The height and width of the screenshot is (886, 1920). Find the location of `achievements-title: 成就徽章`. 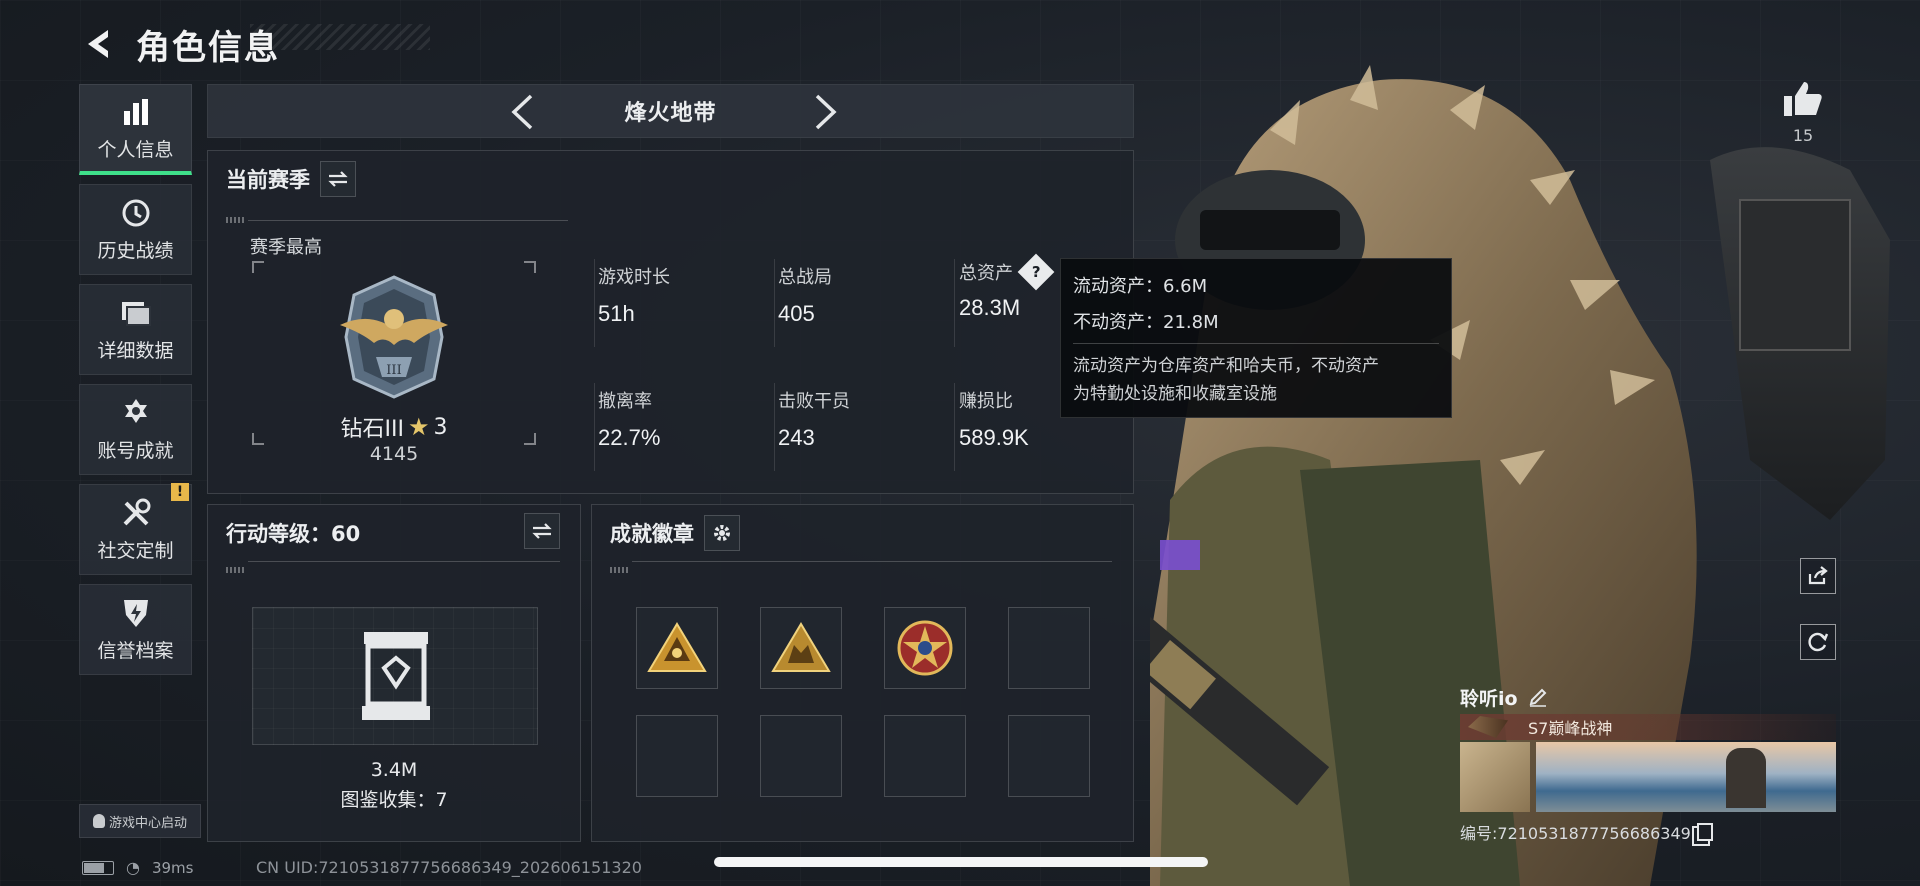

achievements-title: 成就徽章 is located at coordinates (652, 534).